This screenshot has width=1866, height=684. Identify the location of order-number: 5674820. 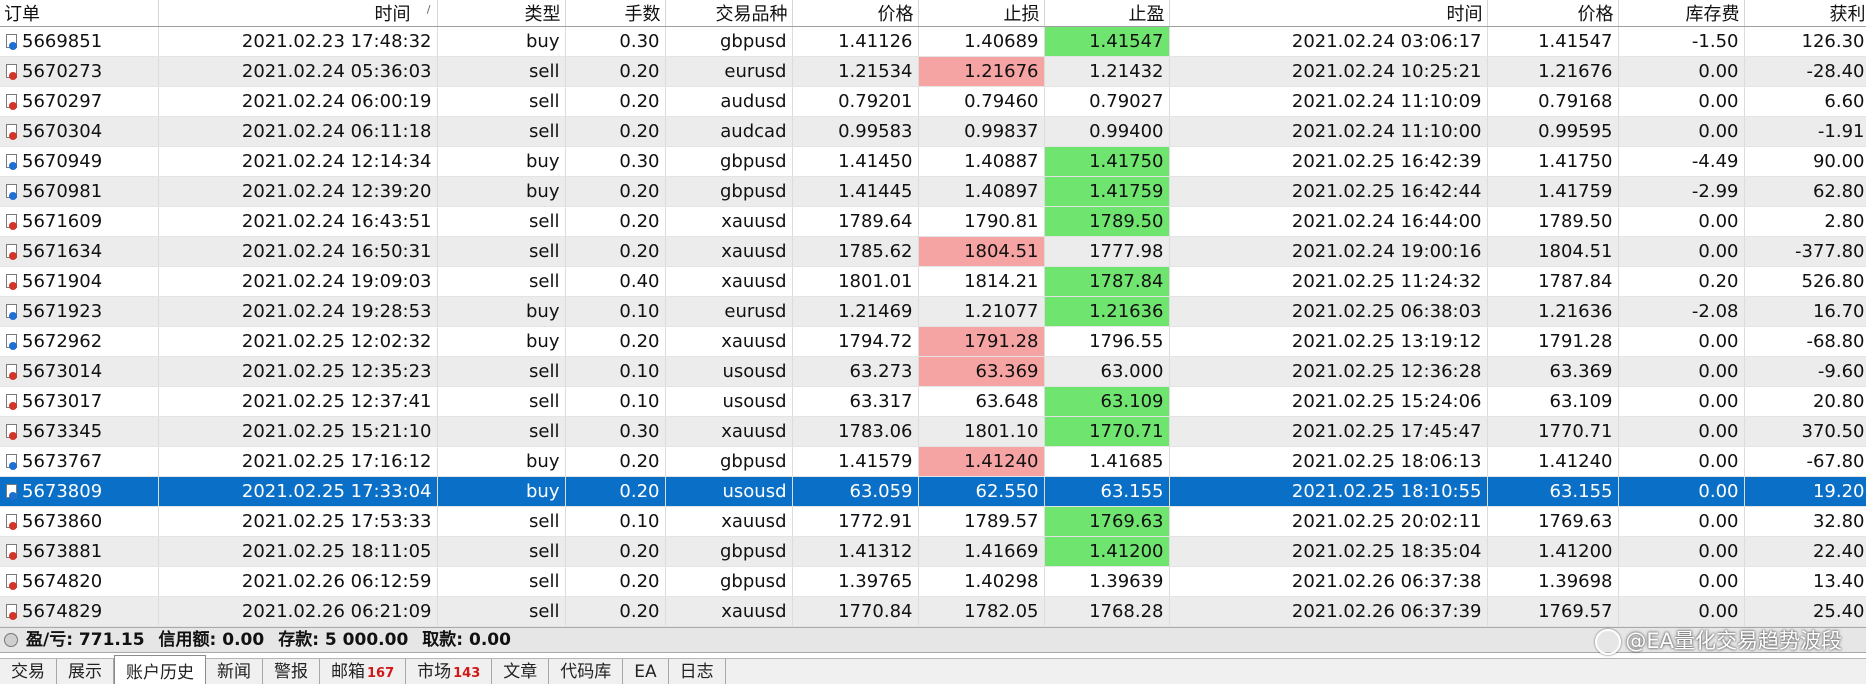
(62, 581).